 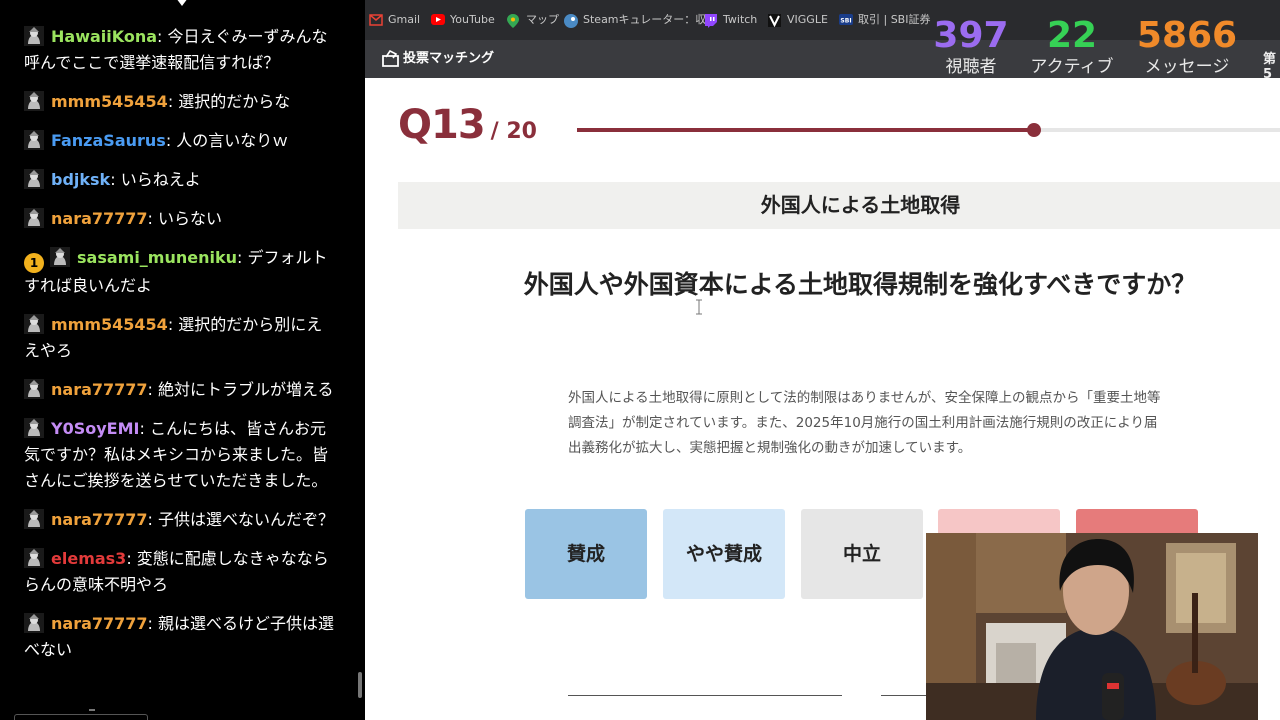 What do you see at coordinates (376, 20) in the screenshot?
I see `gmail-icon` at bounding box center [376, 20].